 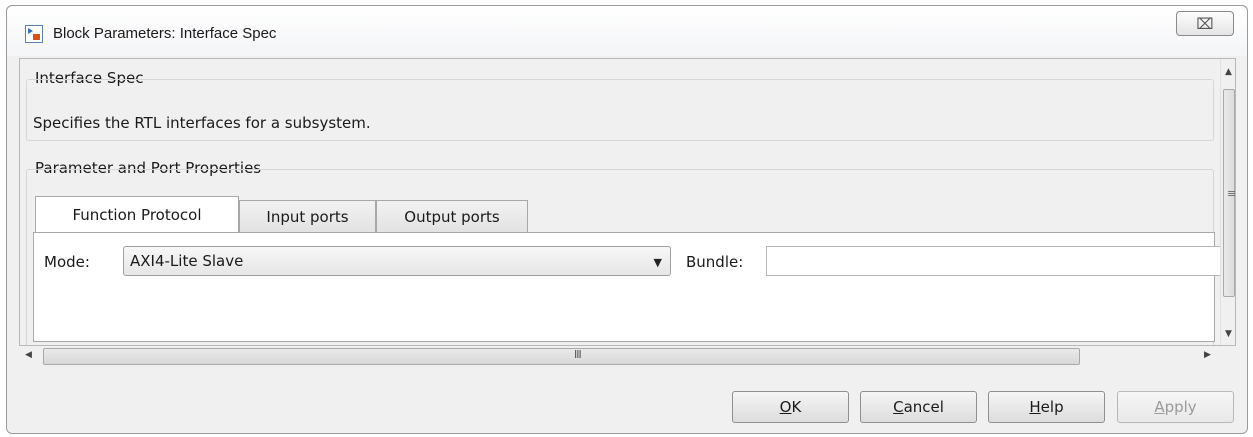 I want to click on tab-function-protocol-label: Function Protocol, so click(x=137, y=214).